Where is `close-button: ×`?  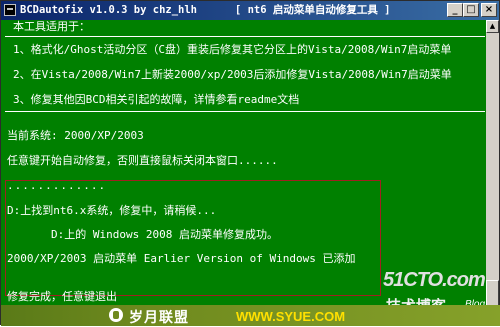 close-button: × is located at coordinates (489, 10).